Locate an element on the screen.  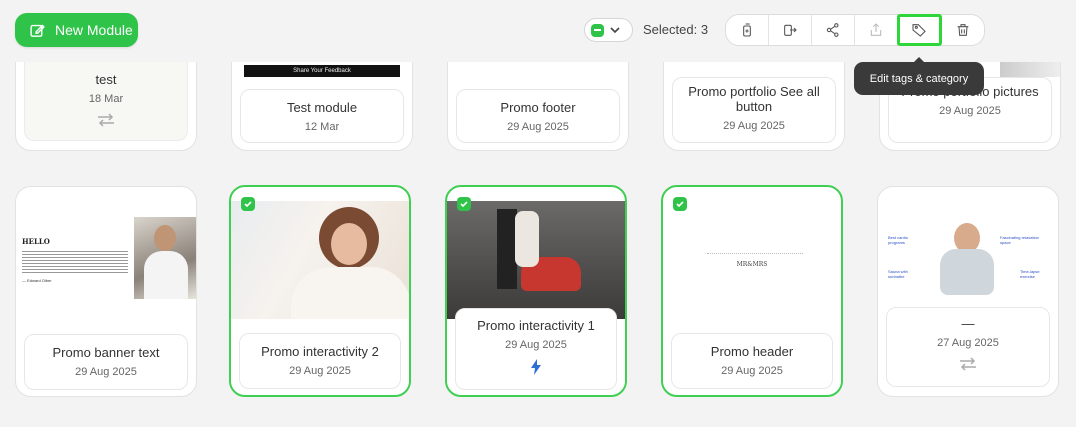
trash-icon is located at coordinates (962, 30).